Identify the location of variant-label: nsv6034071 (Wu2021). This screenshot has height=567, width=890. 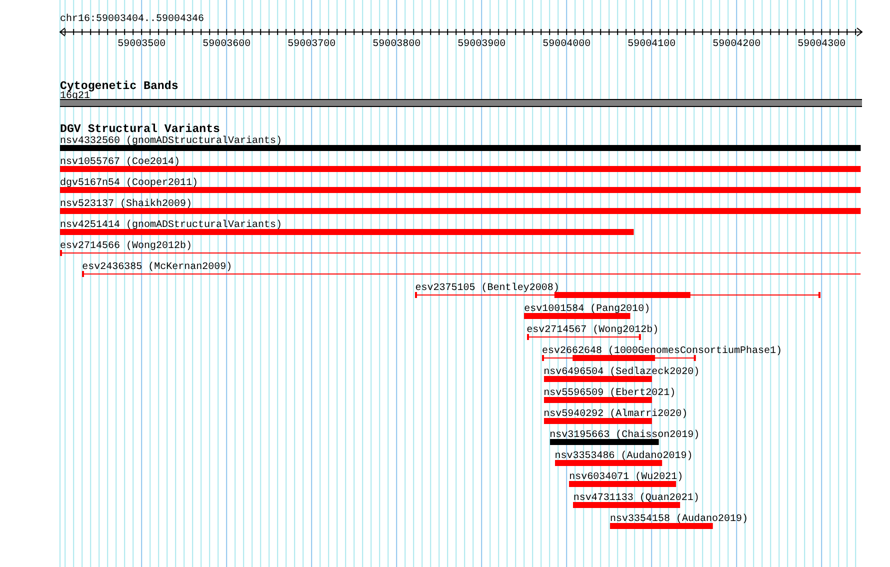
(626, 478).